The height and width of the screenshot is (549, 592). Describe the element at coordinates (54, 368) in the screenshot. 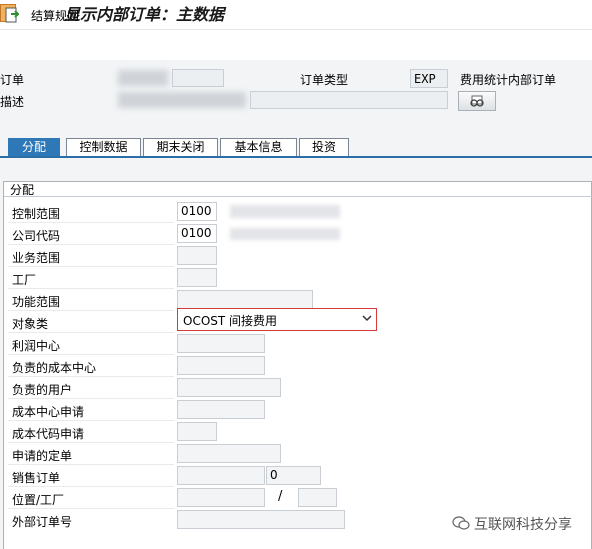

I see `resp-cost-center-label: 负责的成本中心` at that location.